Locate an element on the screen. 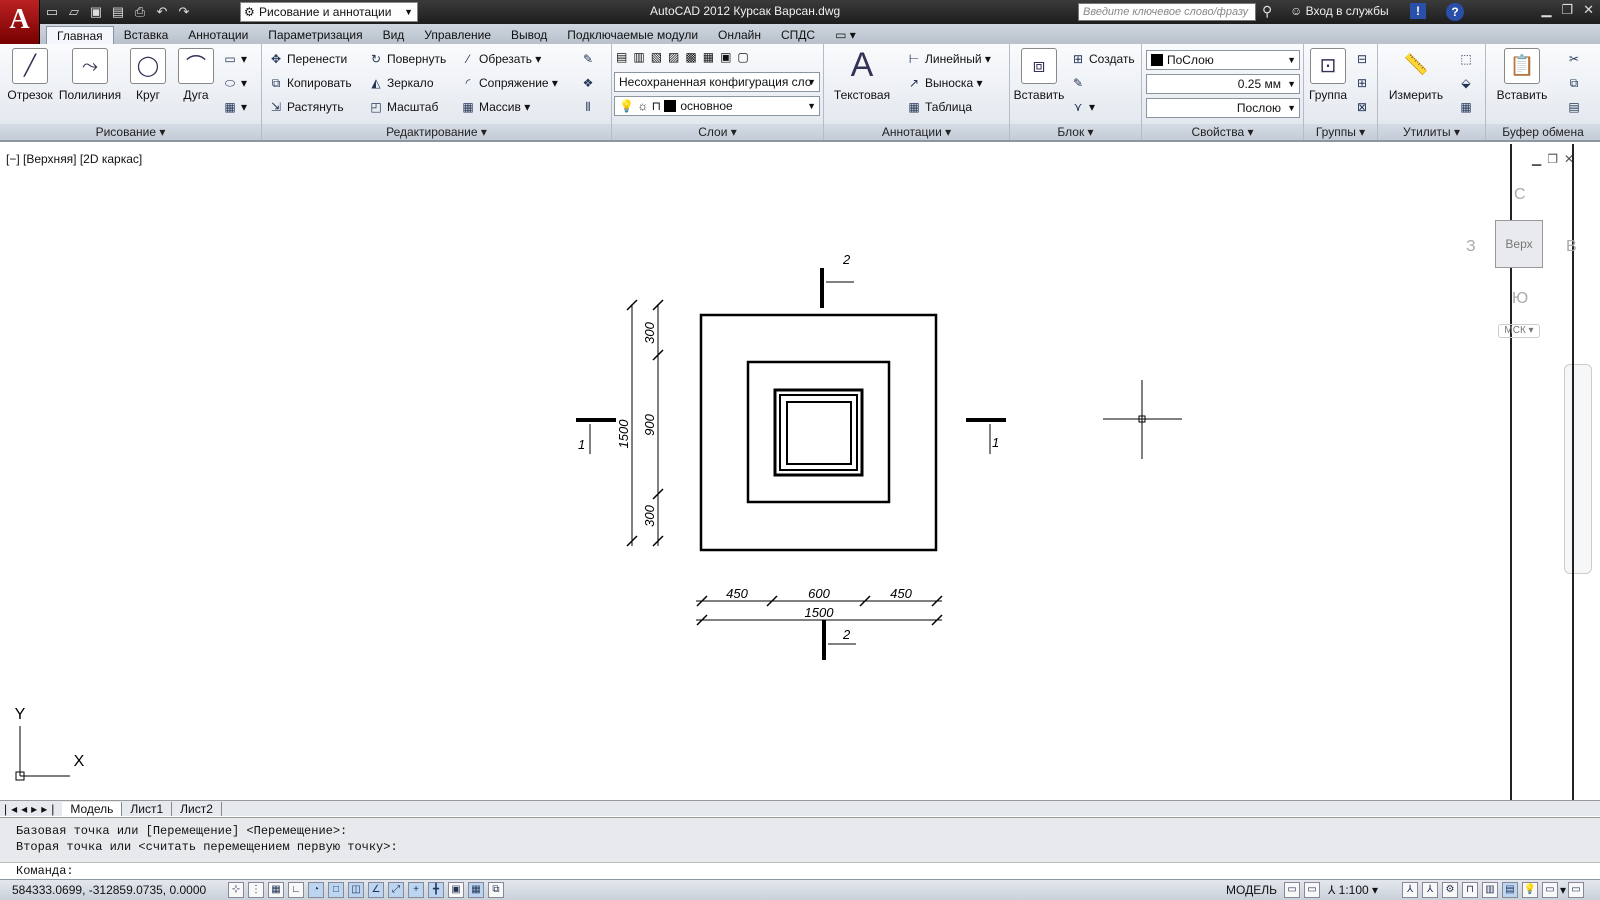  stretch-button: ⇲ Растянуть is located at coordinates (306, 107).